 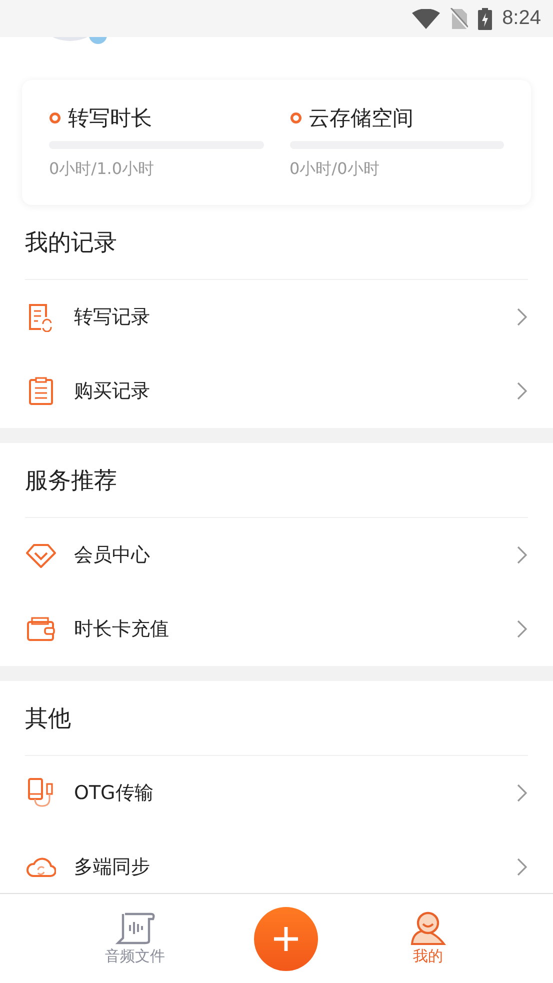 I want to click on wifi-icon, so click(x=426, y=18).